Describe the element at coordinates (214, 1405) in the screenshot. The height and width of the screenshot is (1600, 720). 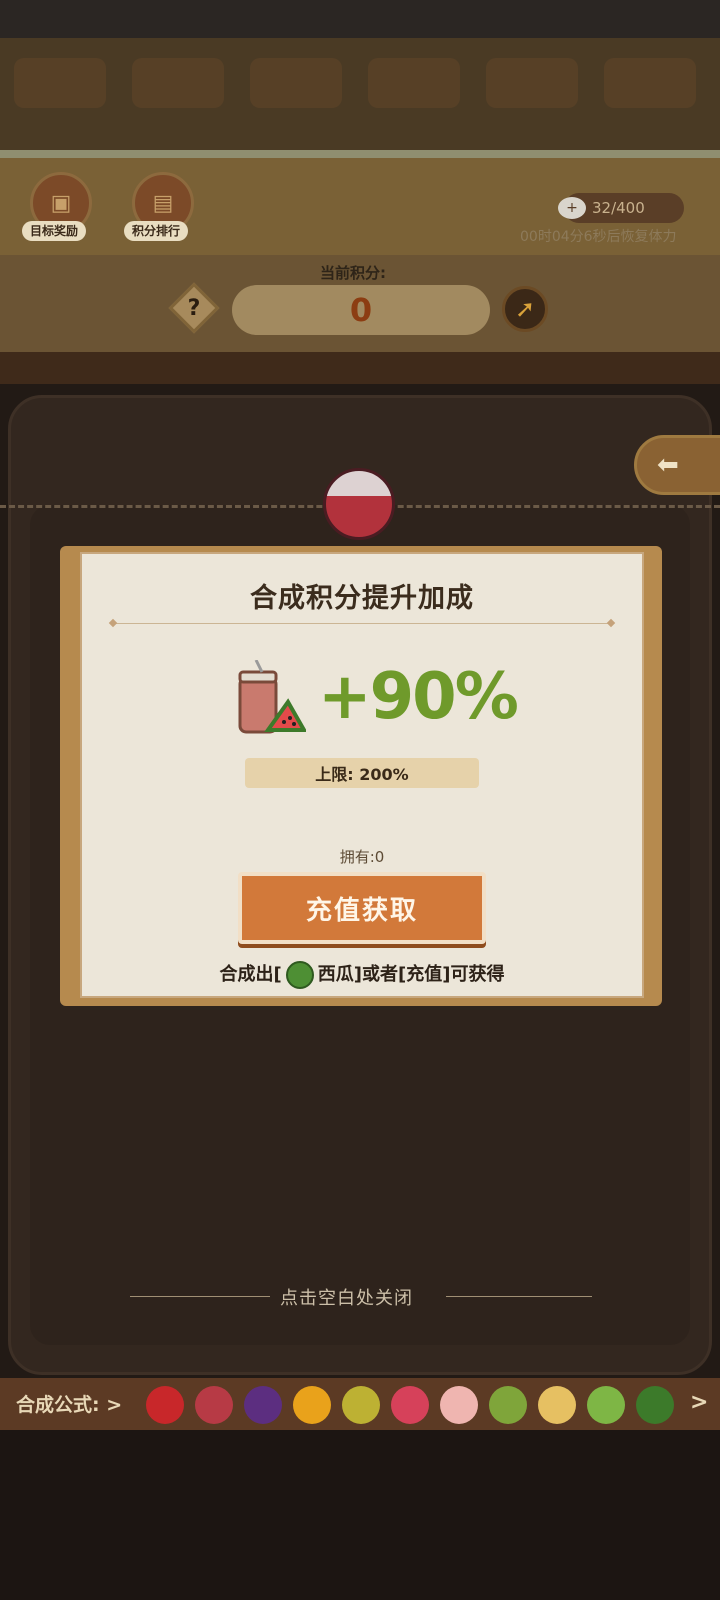
I see `fruit-lychee-icon` at that location.